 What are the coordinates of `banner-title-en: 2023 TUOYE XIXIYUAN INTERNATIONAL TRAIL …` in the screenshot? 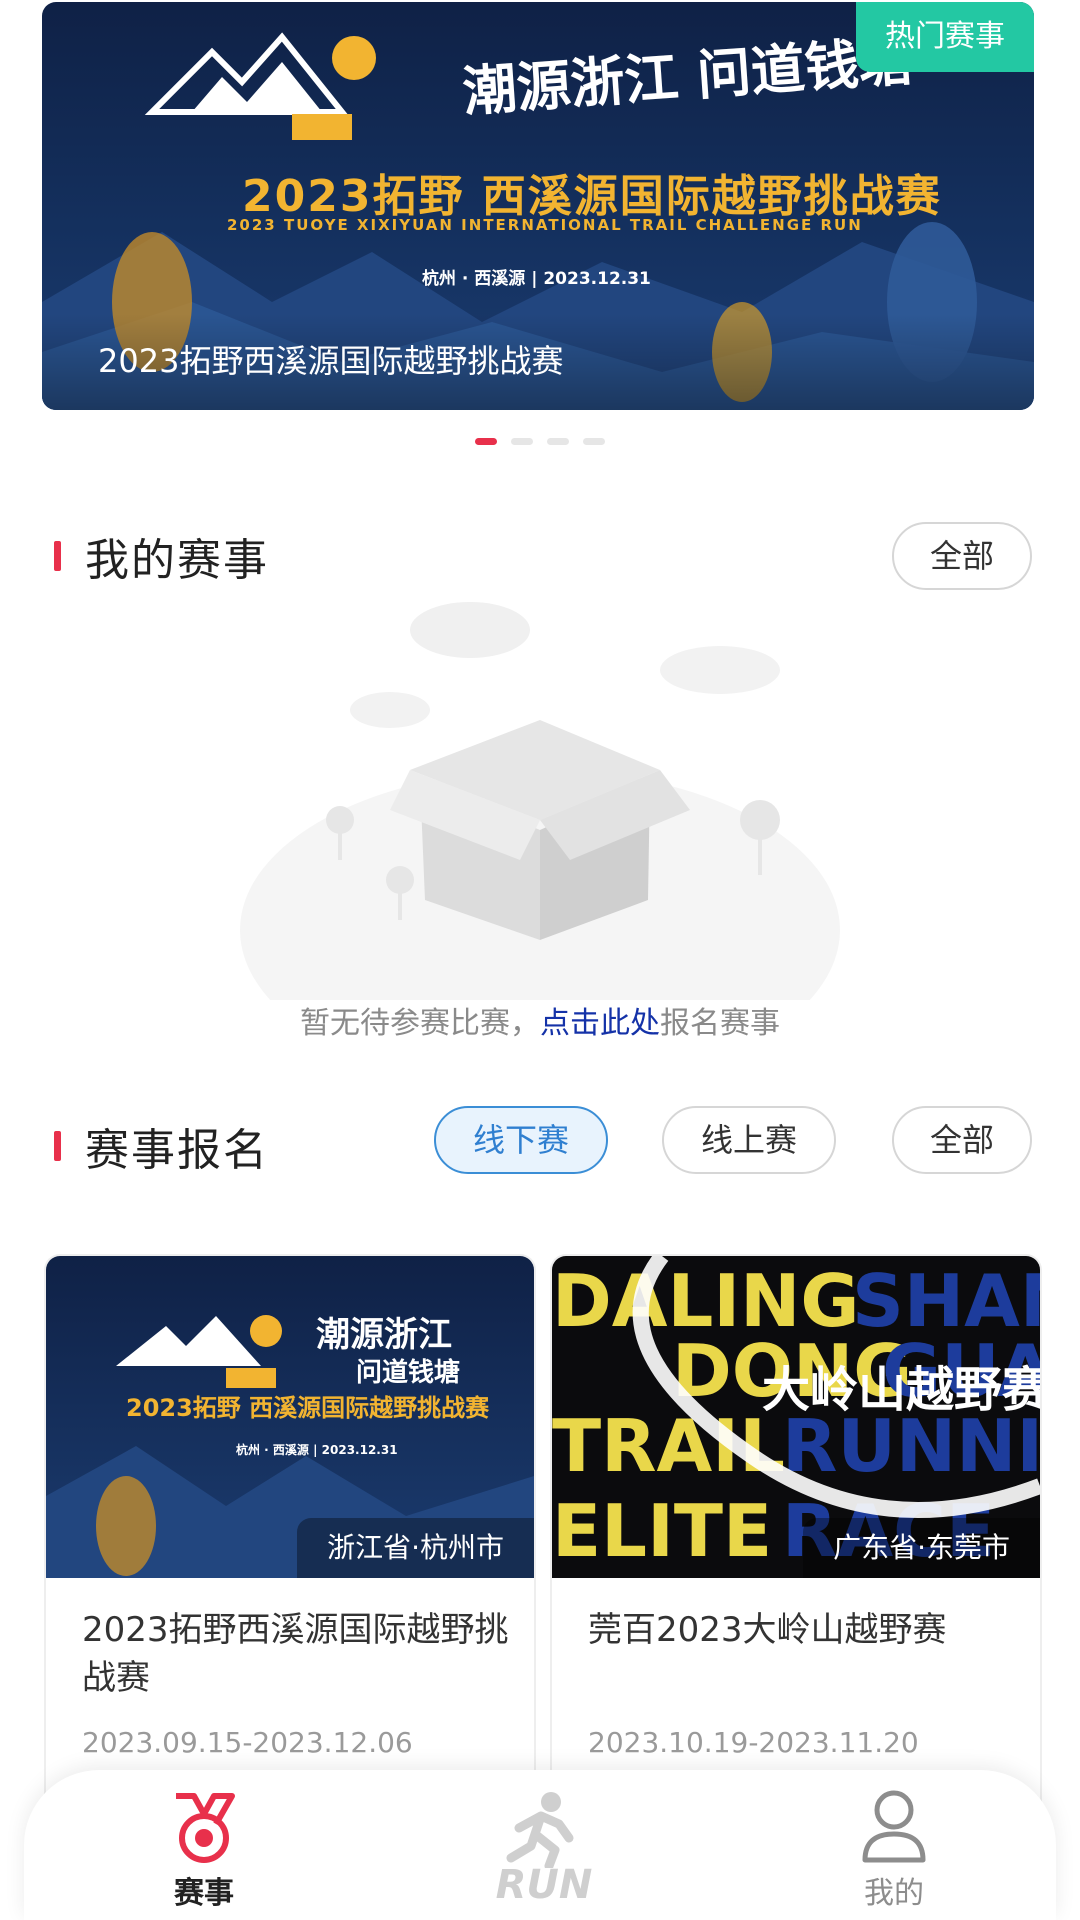 It's located at (545, 225).